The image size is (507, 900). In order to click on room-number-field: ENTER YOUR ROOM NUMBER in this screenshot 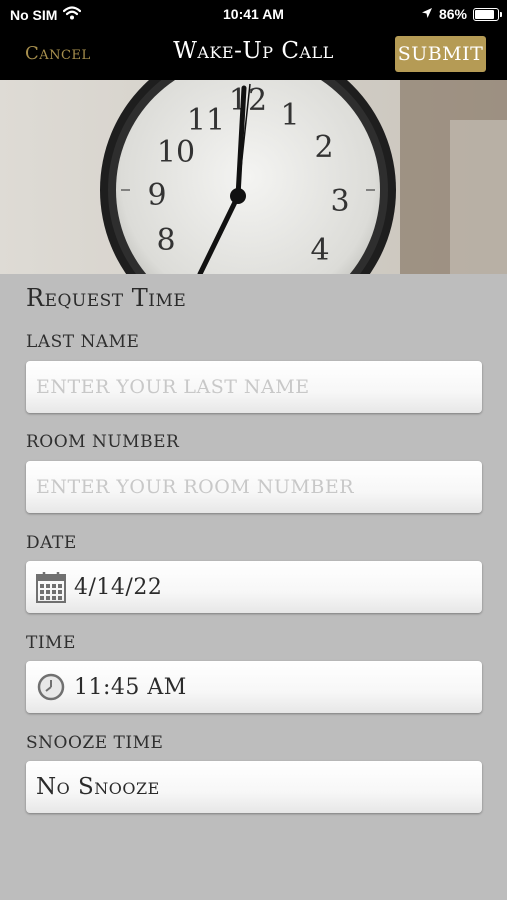, I will do `click(254, 487)`.